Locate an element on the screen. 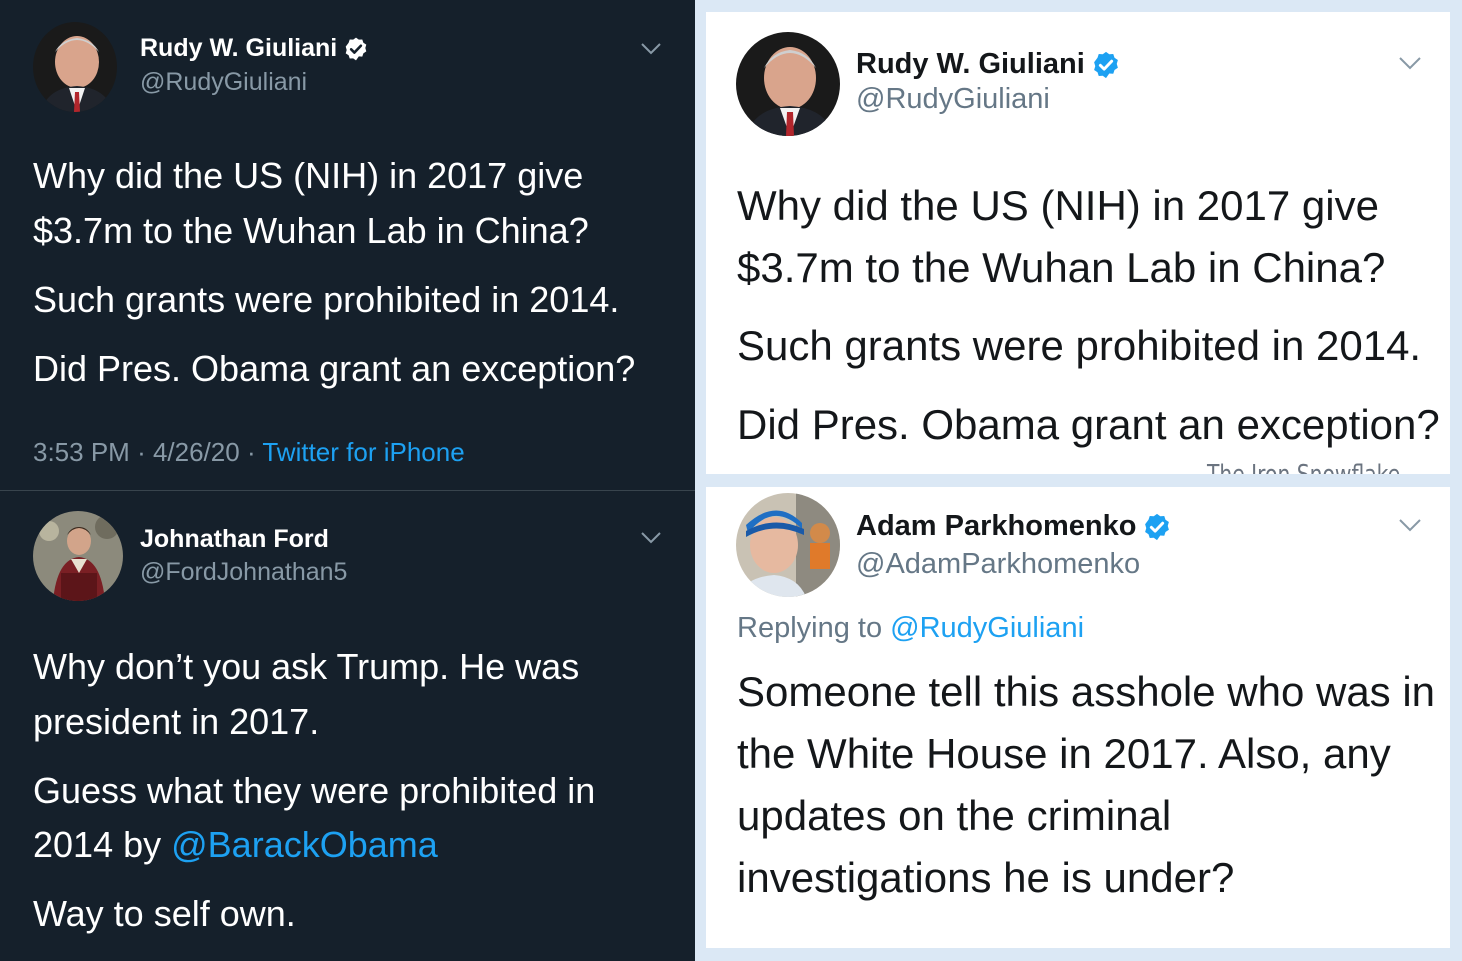  tweet-text-line: Way to self own. is located at coordinates (164, 913).